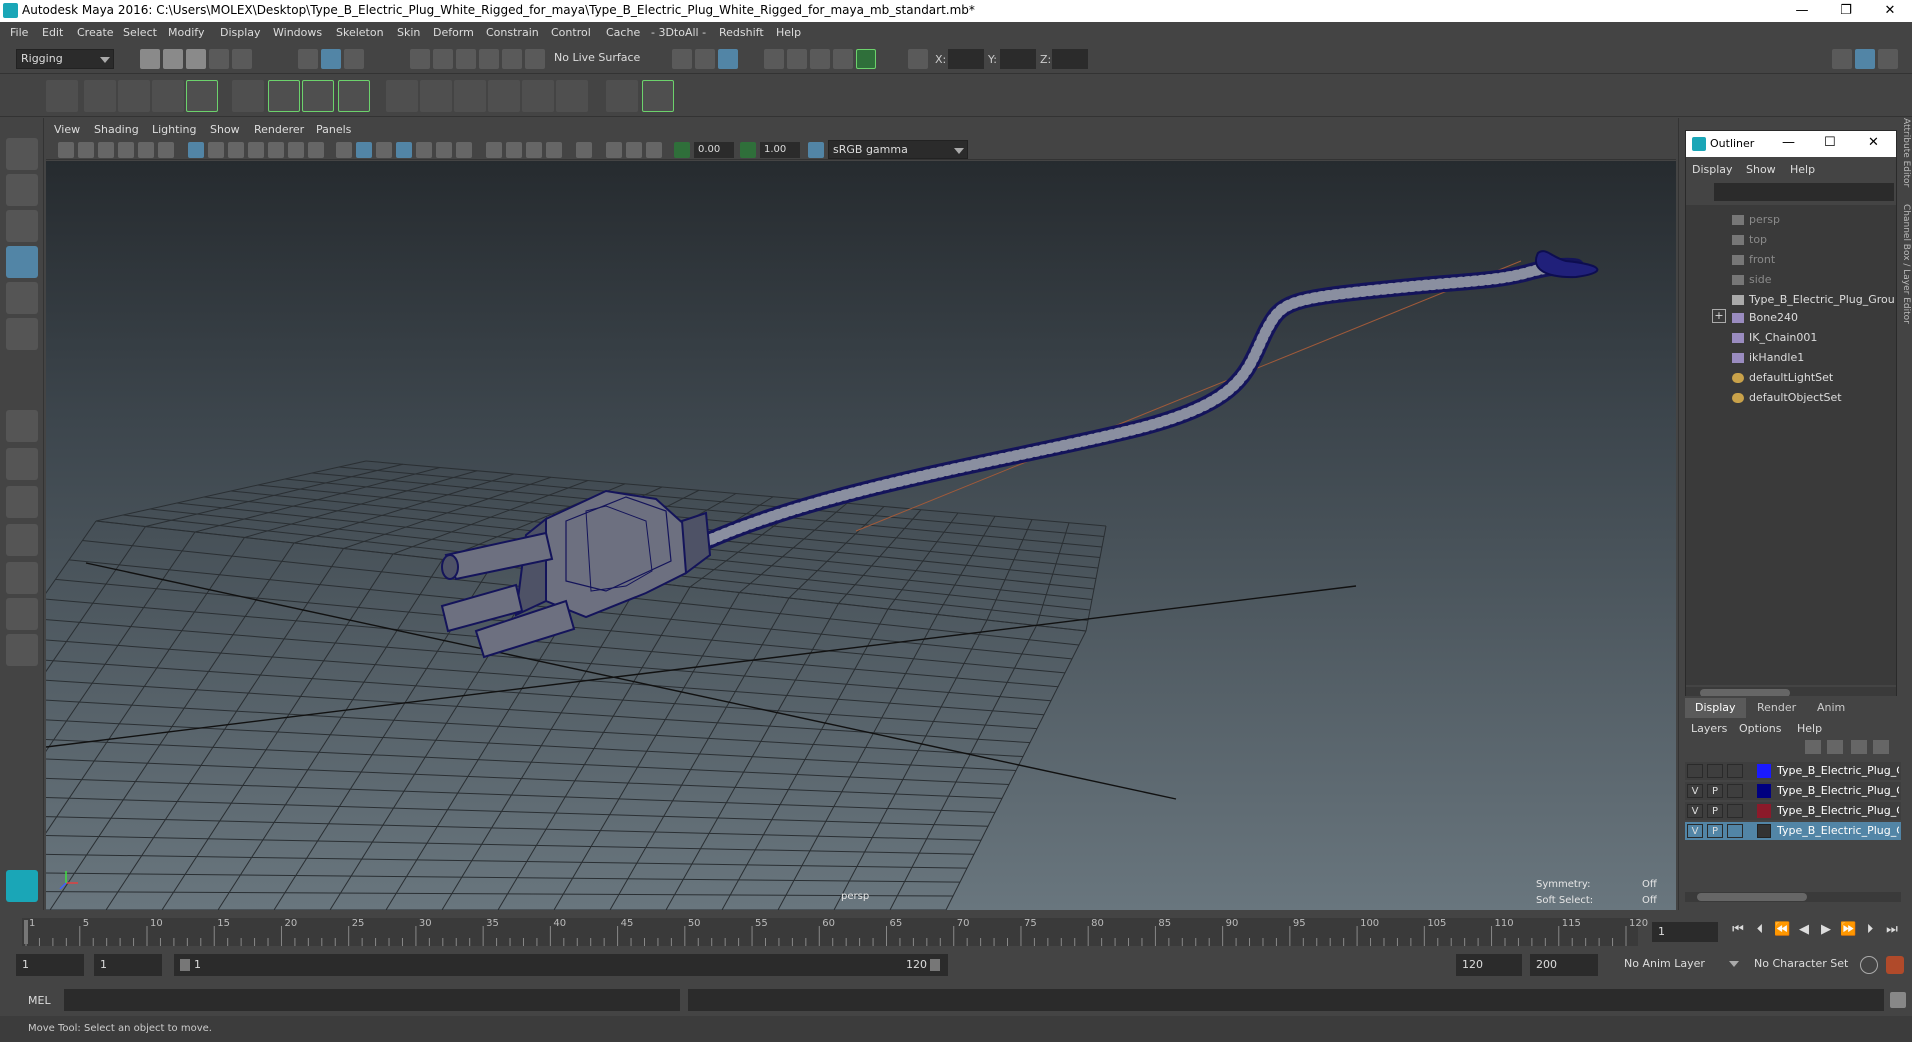 The height and width of the screenshot is (1042, 1912). What do you see at coordinates (22, 190) in the screenshot?
I see `lasso-tool-icon` at bounding box center [22, 190].